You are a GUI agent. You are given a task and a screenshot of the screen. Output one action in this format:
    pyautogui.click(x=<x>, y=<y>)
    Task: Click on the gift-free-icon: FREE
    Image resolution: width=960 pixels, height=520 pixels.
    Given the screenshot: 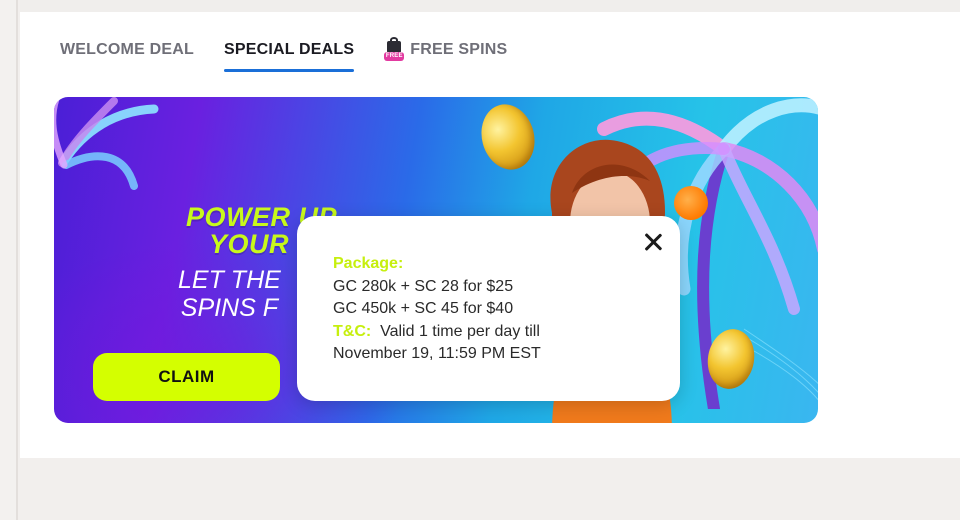 What is the action you would take?
    pyautogui.click(x=394, y=49)
    